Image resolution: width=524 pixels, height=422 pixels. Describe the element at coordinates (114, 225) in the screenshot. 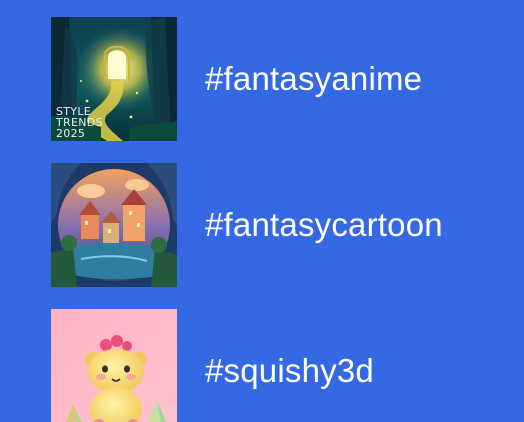

I see `fantasy-cartoon-village-image` at that location.